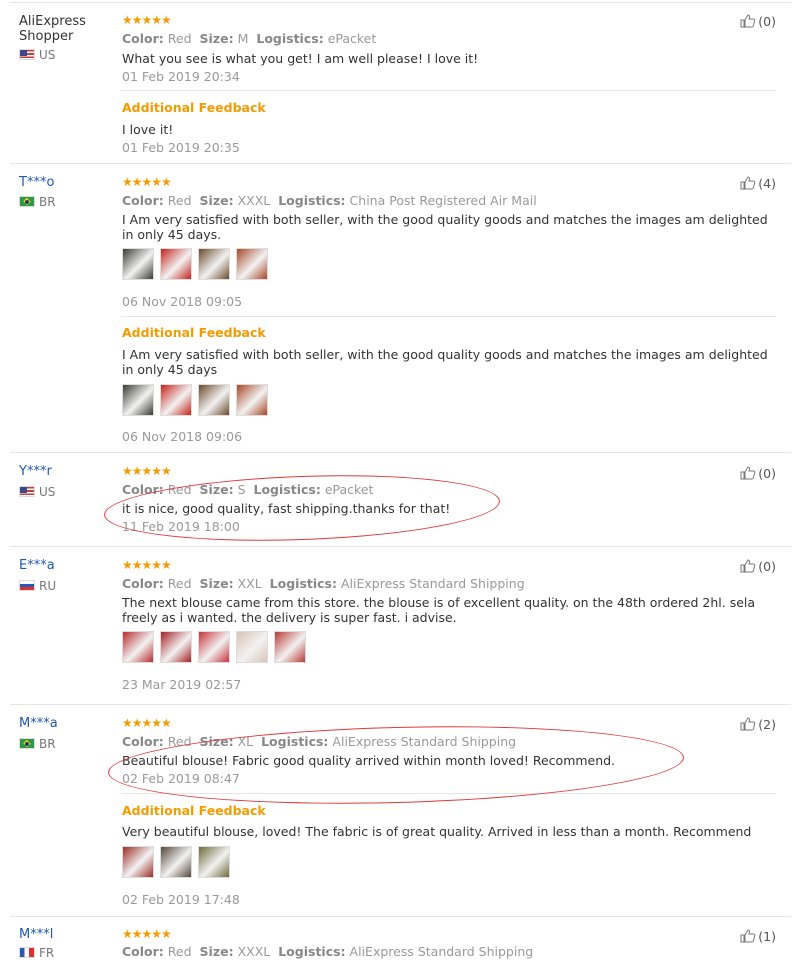 This screenshot has width=800, height=960. What do you see at coordinates (302, 508) in the screenshot?
I see `annotation-ellipse` at bounding box center [302, 508].